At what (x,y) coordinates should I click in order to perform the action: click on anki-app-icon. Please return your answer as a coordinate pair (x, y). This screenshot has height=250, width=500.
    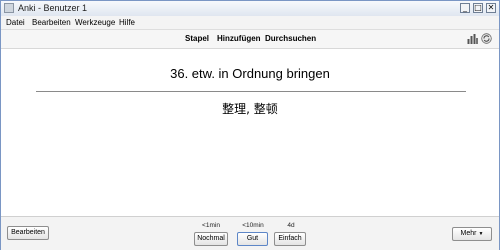
    Looking at the image, I should click on (9, 8).